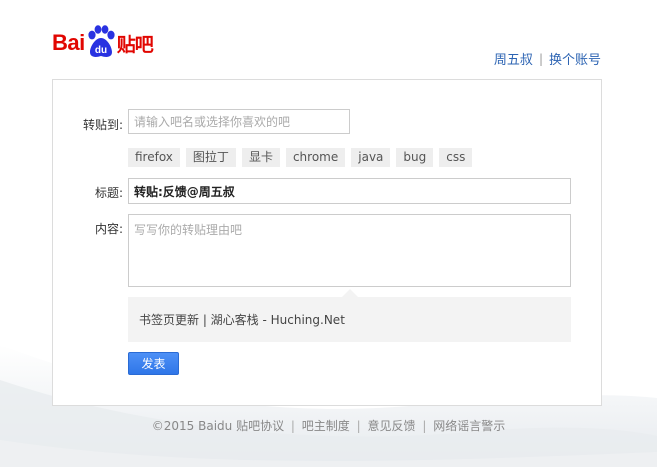 This screenshot has height=467, width=657. What do you see at coordinates (260, 426) in the screenshot?
I see `footer-link-agreement: 贴吧协议` at bounding box center [260, 426].